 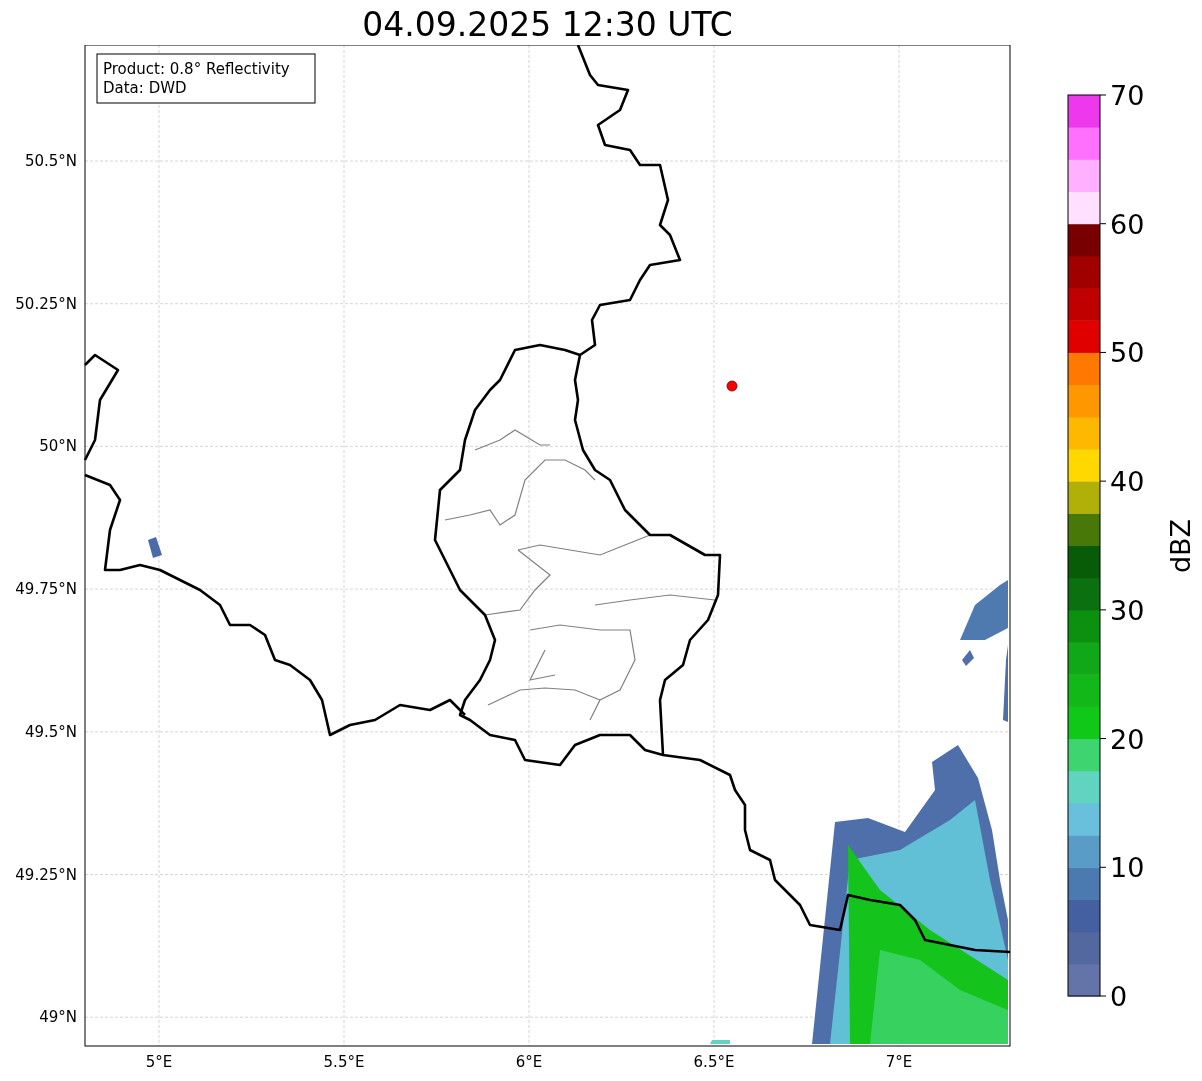 I want to click on annotation-text: Data: DWD, so click(x=145, y=88).